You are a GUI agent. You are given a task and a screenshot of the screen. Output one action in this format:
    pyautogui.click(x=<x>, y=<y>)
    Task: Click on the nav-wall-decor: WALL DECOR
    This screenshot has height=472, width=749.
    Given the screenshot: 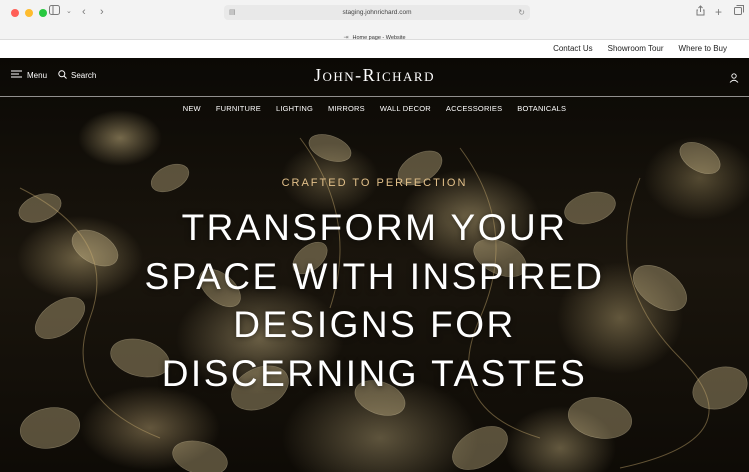 What is the action you would take?
    pyautogui.click(x=405, y=108)
    